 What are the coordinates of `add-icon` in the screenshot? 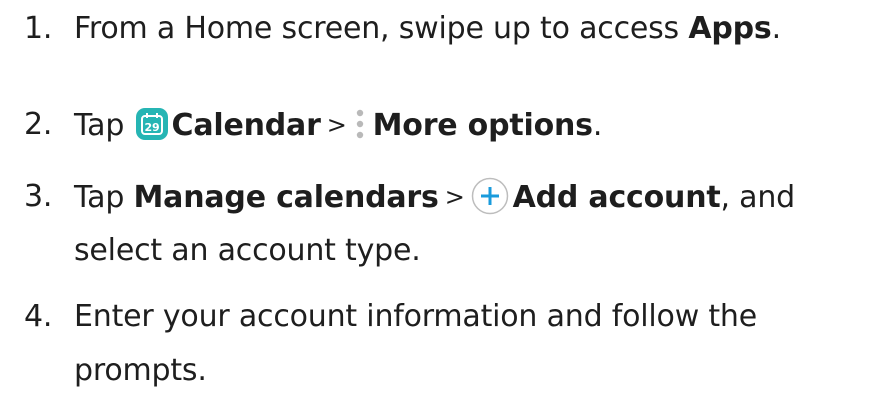 It's located at (490, 196).